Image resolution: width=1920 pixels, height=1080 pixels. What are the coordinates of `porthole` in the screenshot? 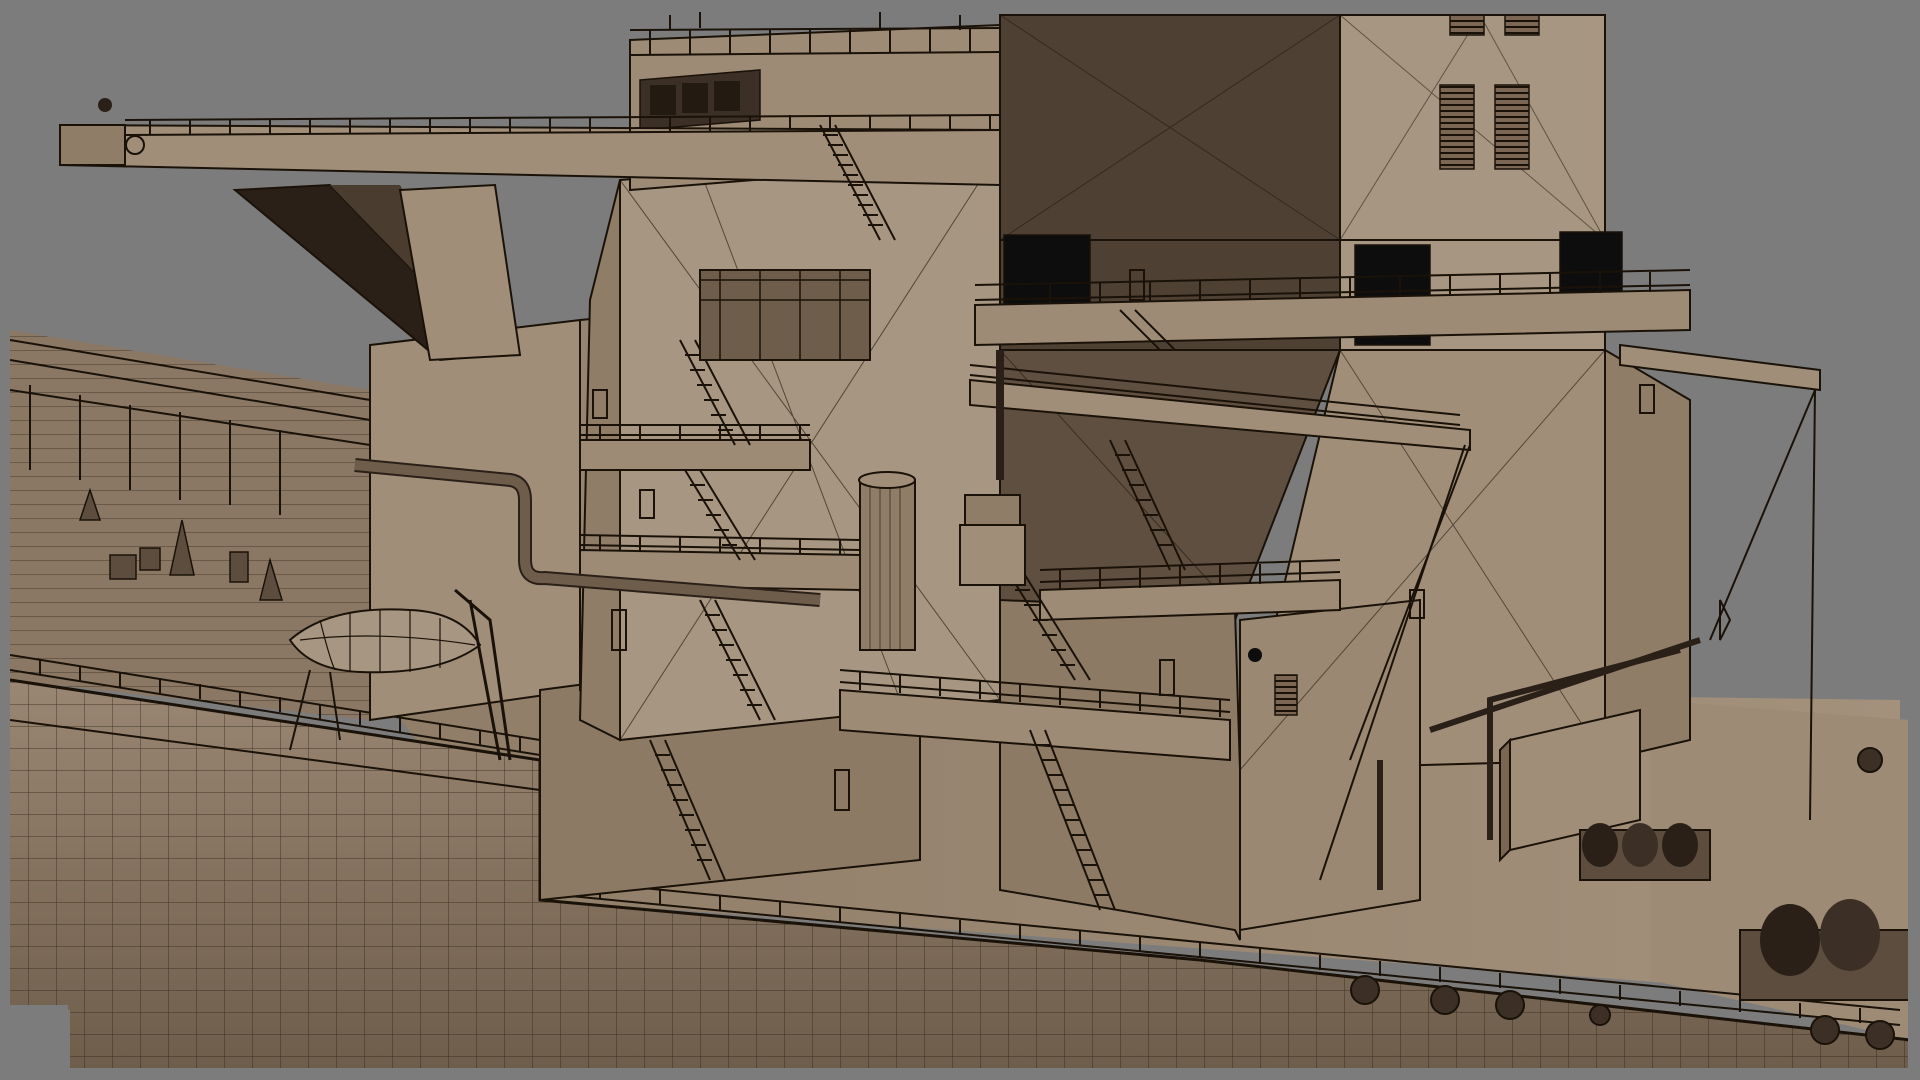 It's located at (1255, 655).